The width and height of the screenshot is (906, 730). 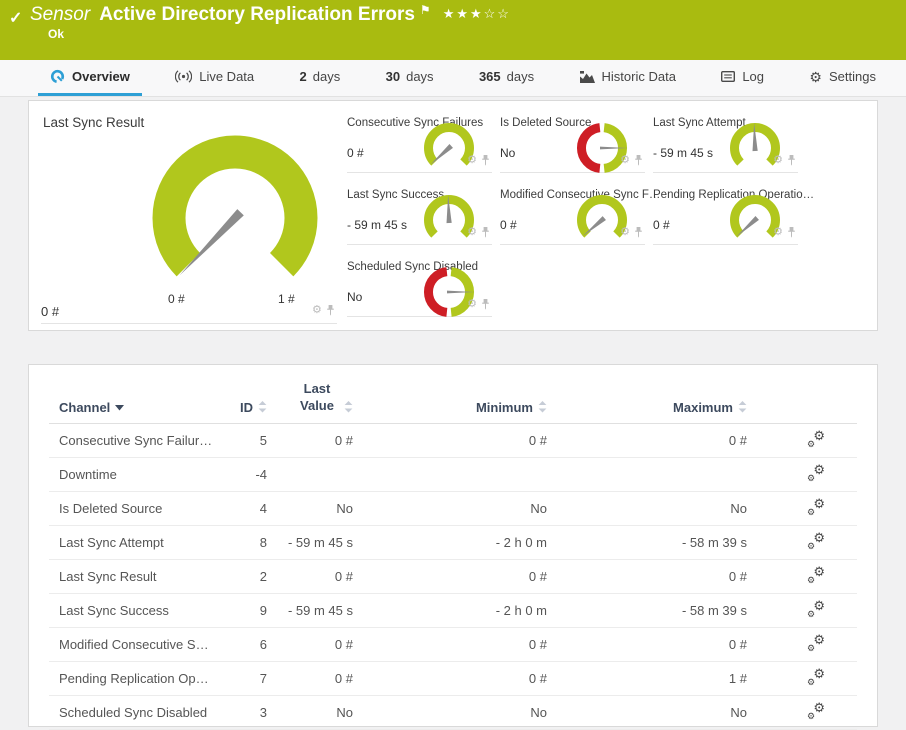 What do you see at coordinates (90, 78) in the screenshot?
I see `tab-overview: Overview` at bounding box center [90, 78].